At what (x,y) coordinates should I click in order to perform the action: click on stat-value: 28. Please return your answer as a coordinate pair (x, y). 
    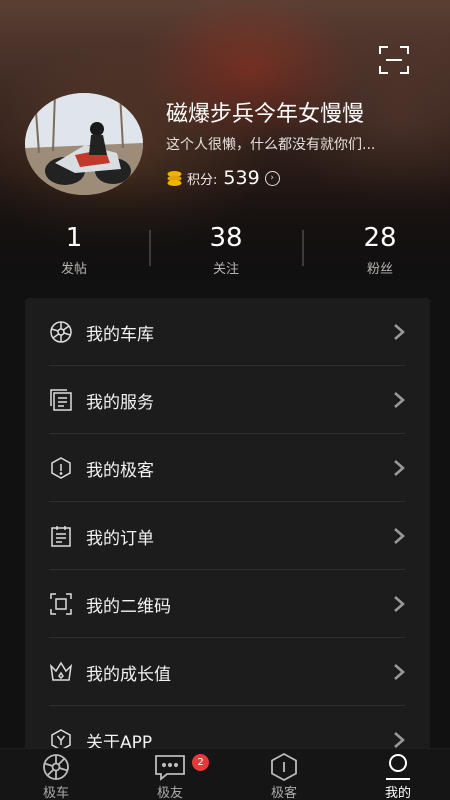
    Looking at the image, I should click on (380, 238).